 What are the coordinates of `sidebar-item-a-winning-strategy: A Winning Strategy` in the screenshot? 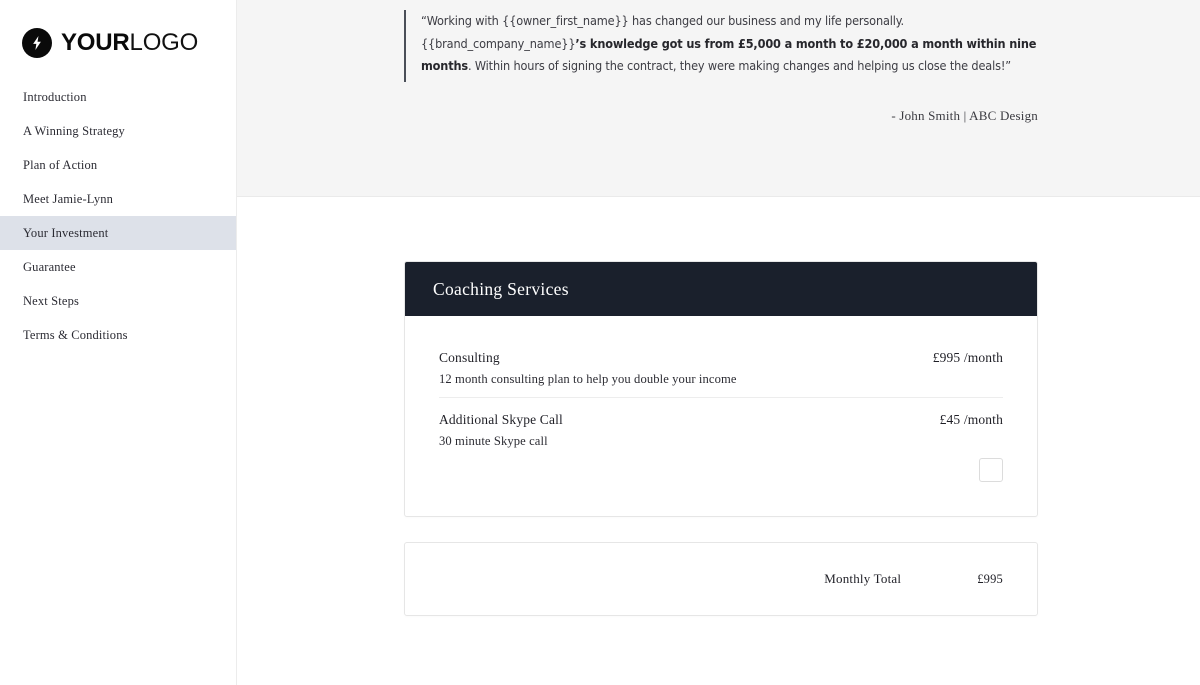 It's located at (118, 131).